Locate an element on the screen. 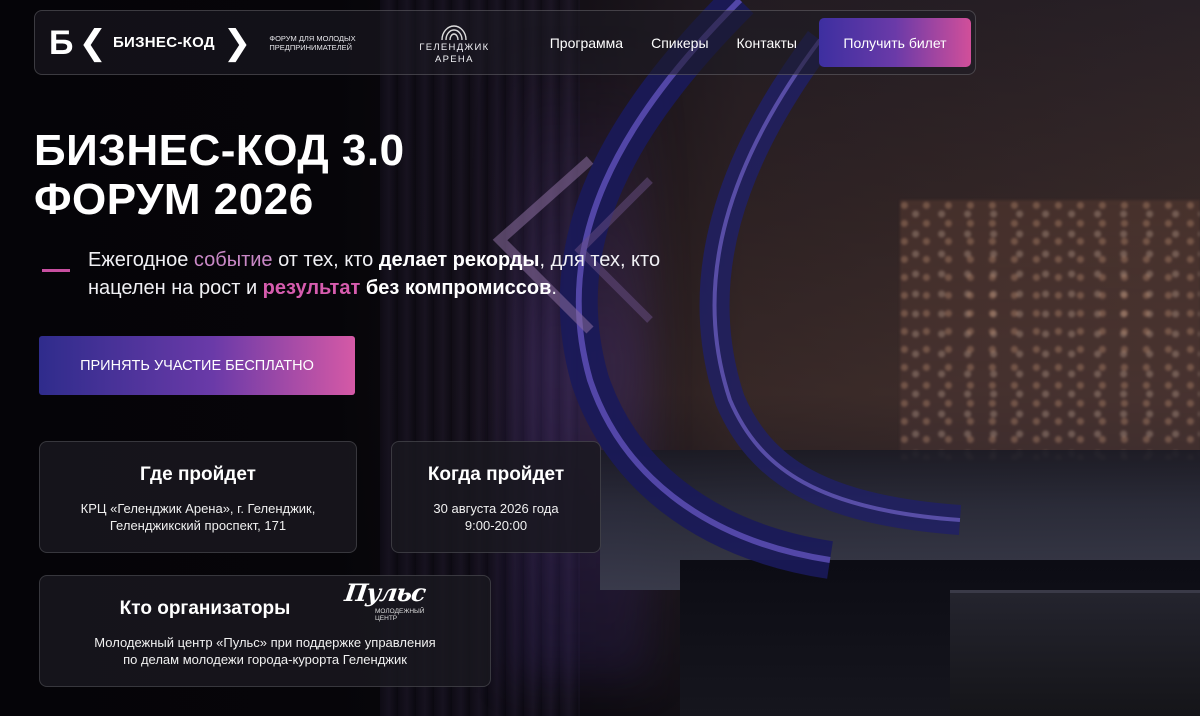 Image resolution: width=1200 pixels, height=716 pixels. arena-arc-icon is located at coordinates (454, 32).